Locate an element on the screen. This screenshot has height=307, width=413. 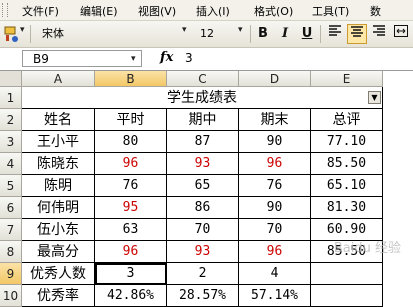
data-cell: 2 is located at coordinates (203, 274).